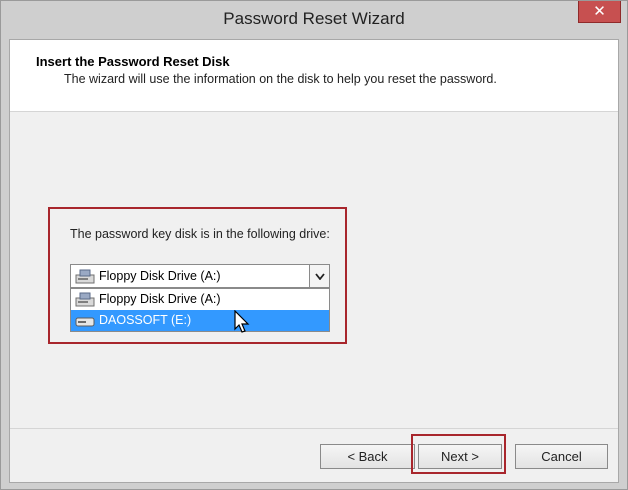 The height and width of the screenshot is (490, 628). I want to click on dropdown-option-label: Floppy Disk Drive (A:), so click(160, 299).